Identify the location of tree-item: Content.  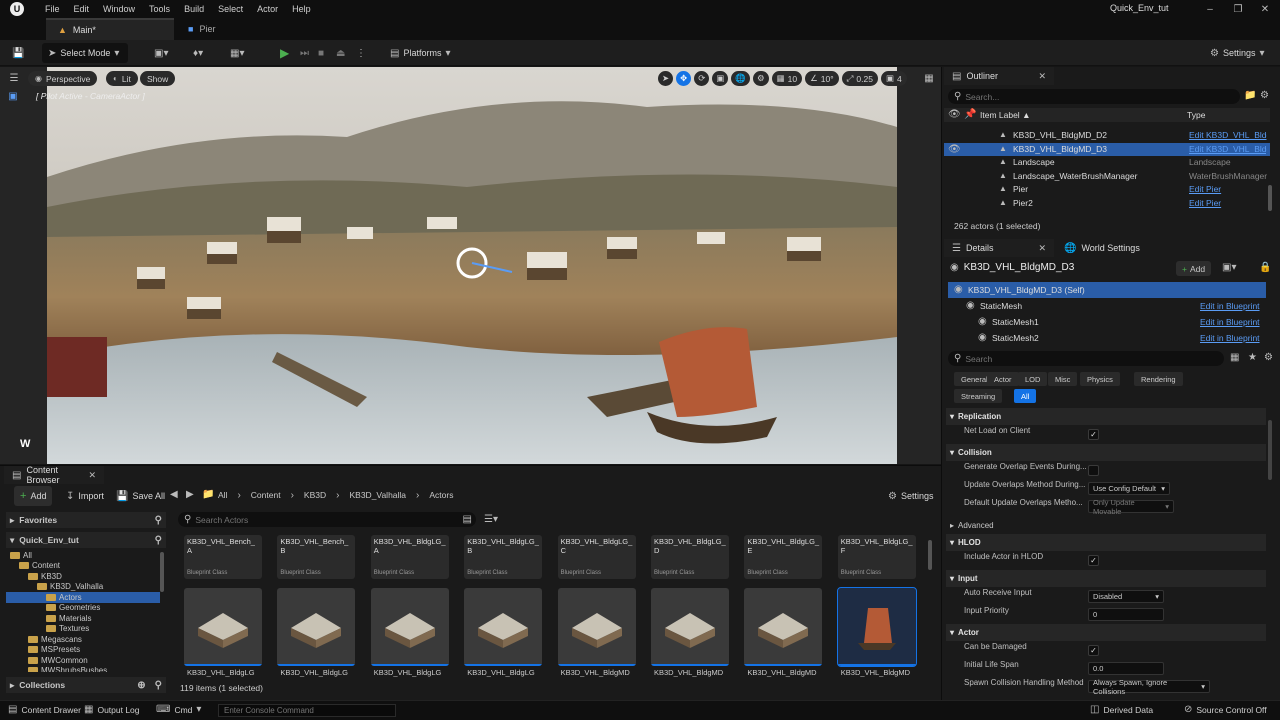
(83, 566).